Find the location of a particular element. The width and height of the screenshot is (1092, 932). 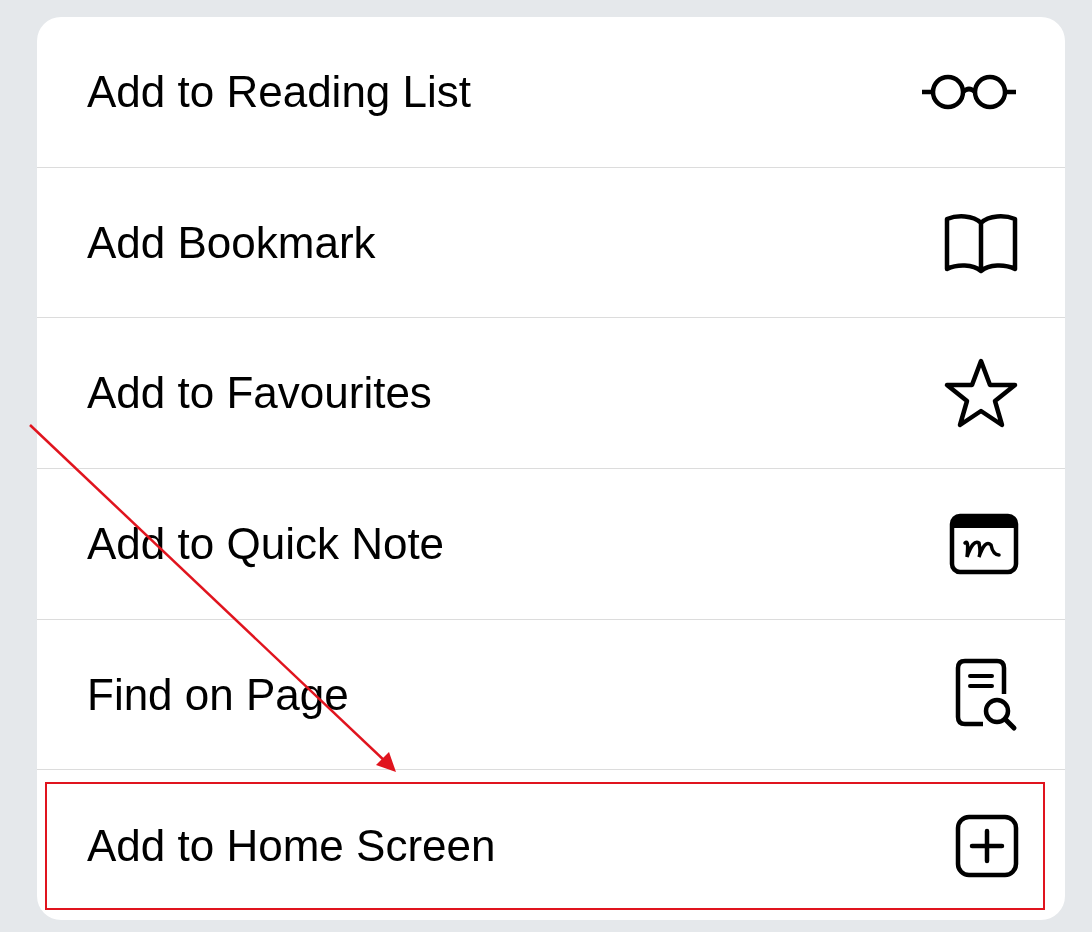

menu-item: Add to Home Screen is located at coordinates (545, 846).